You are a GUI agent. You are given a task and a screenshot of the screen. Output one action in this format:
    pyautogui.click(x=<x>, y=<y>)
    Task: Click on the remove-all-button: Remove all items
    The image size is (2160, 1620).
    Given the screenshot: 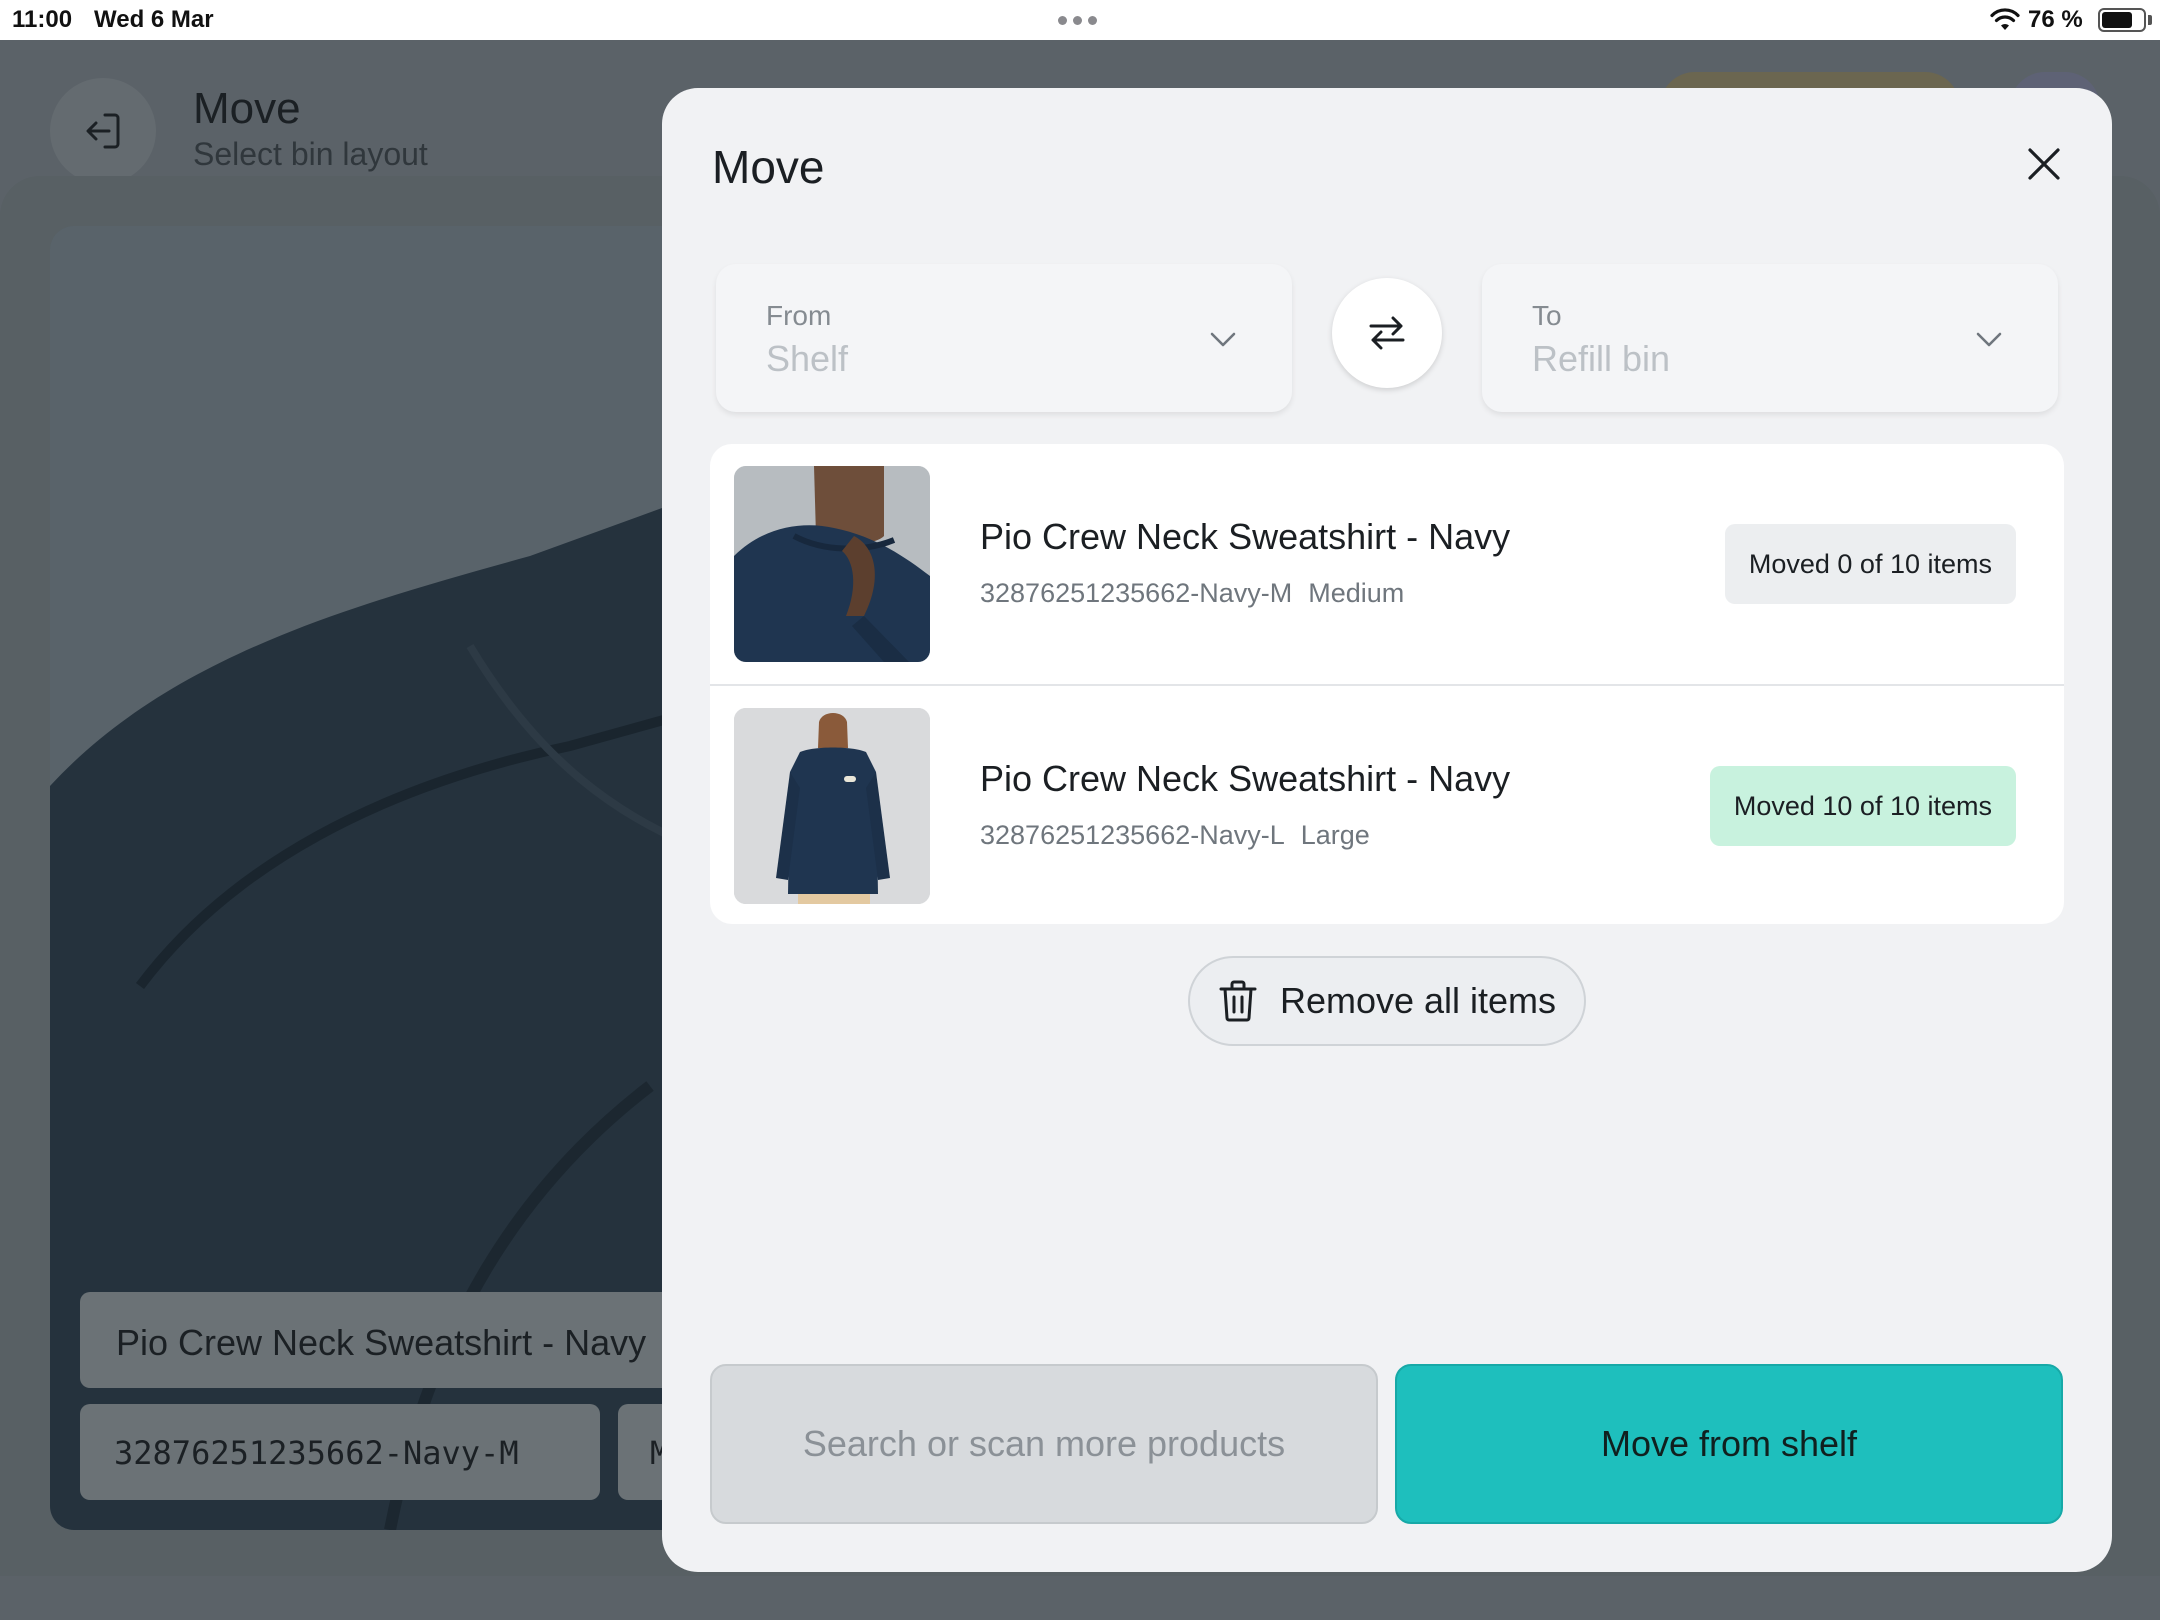 What is the action you would take?
    pyautogui.click(x=1387, y=1001)
    